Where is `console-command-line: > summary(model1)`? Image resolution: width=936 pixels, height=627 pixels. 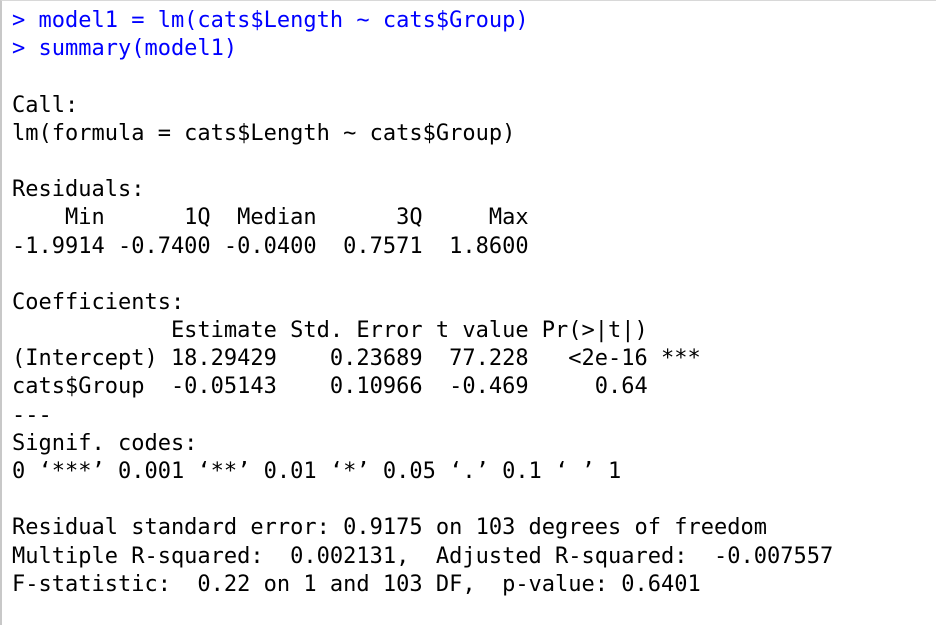 console-command-line: > summary(model1) is located at coordinates (125, 49).